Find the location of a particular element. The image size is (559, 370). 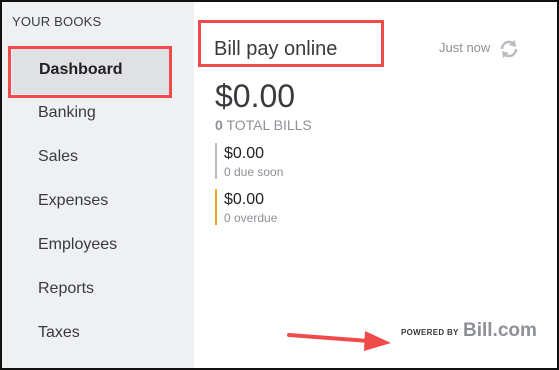

due-soon-label: 0 due soon is located at coordinates (254, 172).